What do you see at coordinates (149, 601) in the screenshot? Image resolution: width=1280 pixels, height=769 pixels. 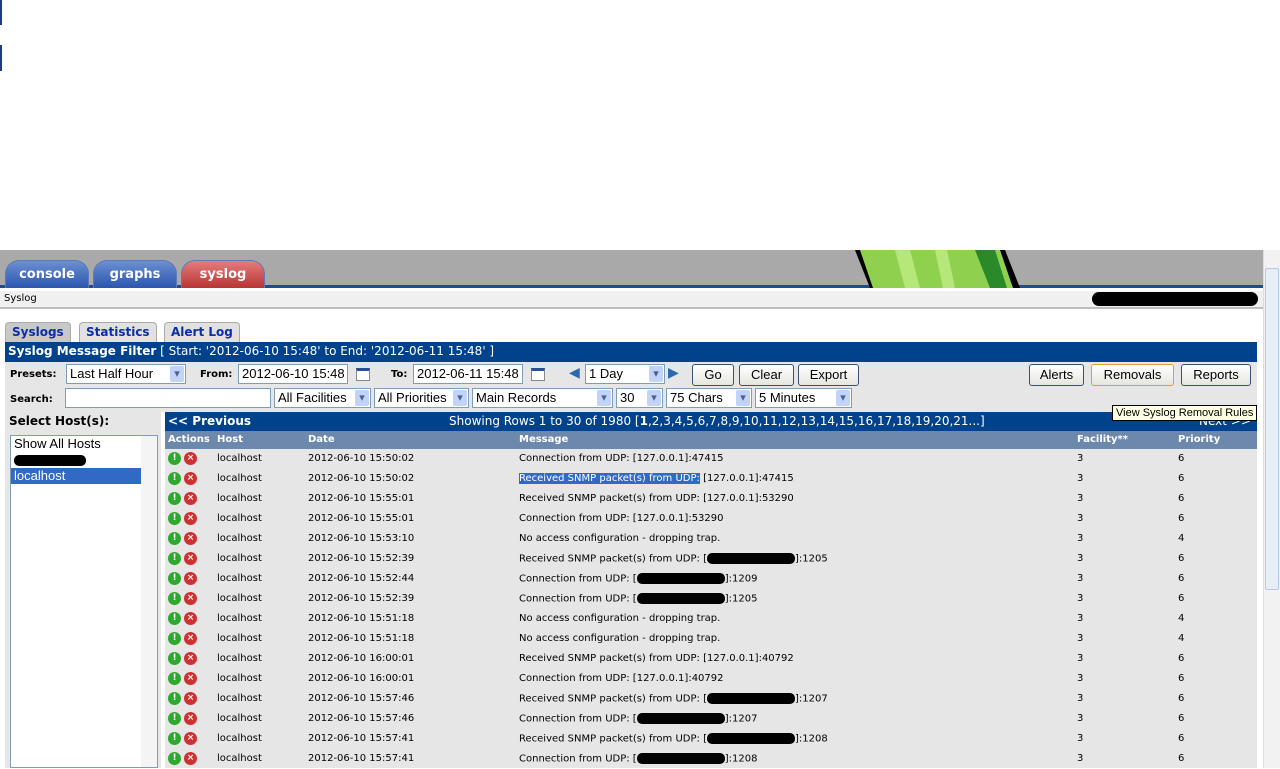 I see `host-list-scrollbar` at bounding box center [149, 601].